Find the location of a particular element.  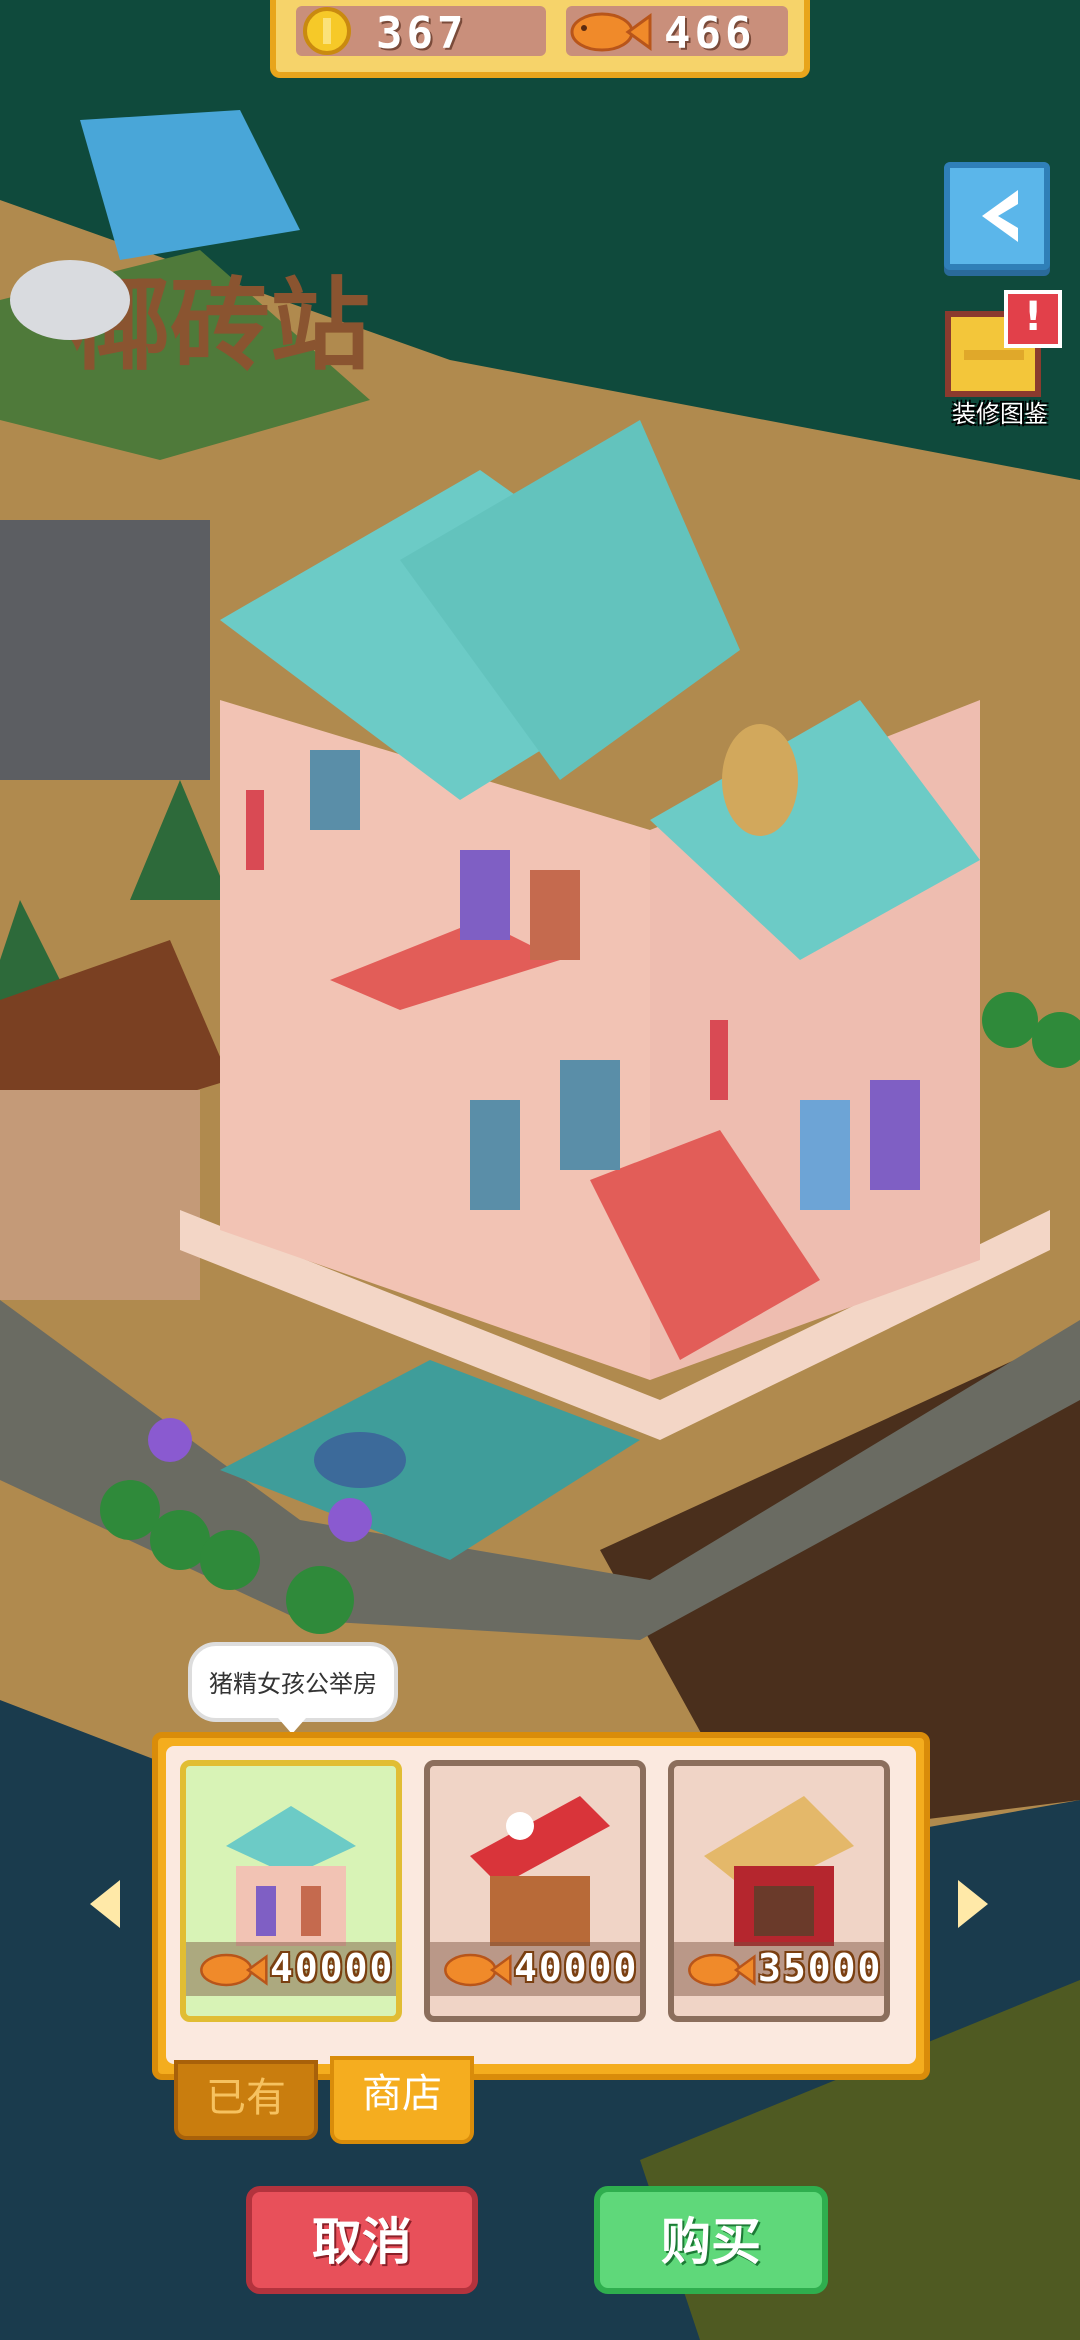

item-price: 35000 is located at coordinates (820, 1968).